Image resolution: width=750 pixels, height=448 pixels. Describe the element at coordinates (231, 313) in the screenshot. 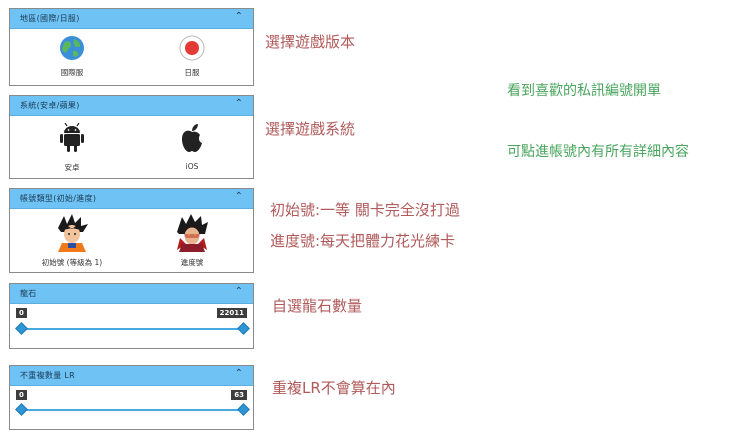

I see `dragon-stone-max-badge: 22011` at that location.